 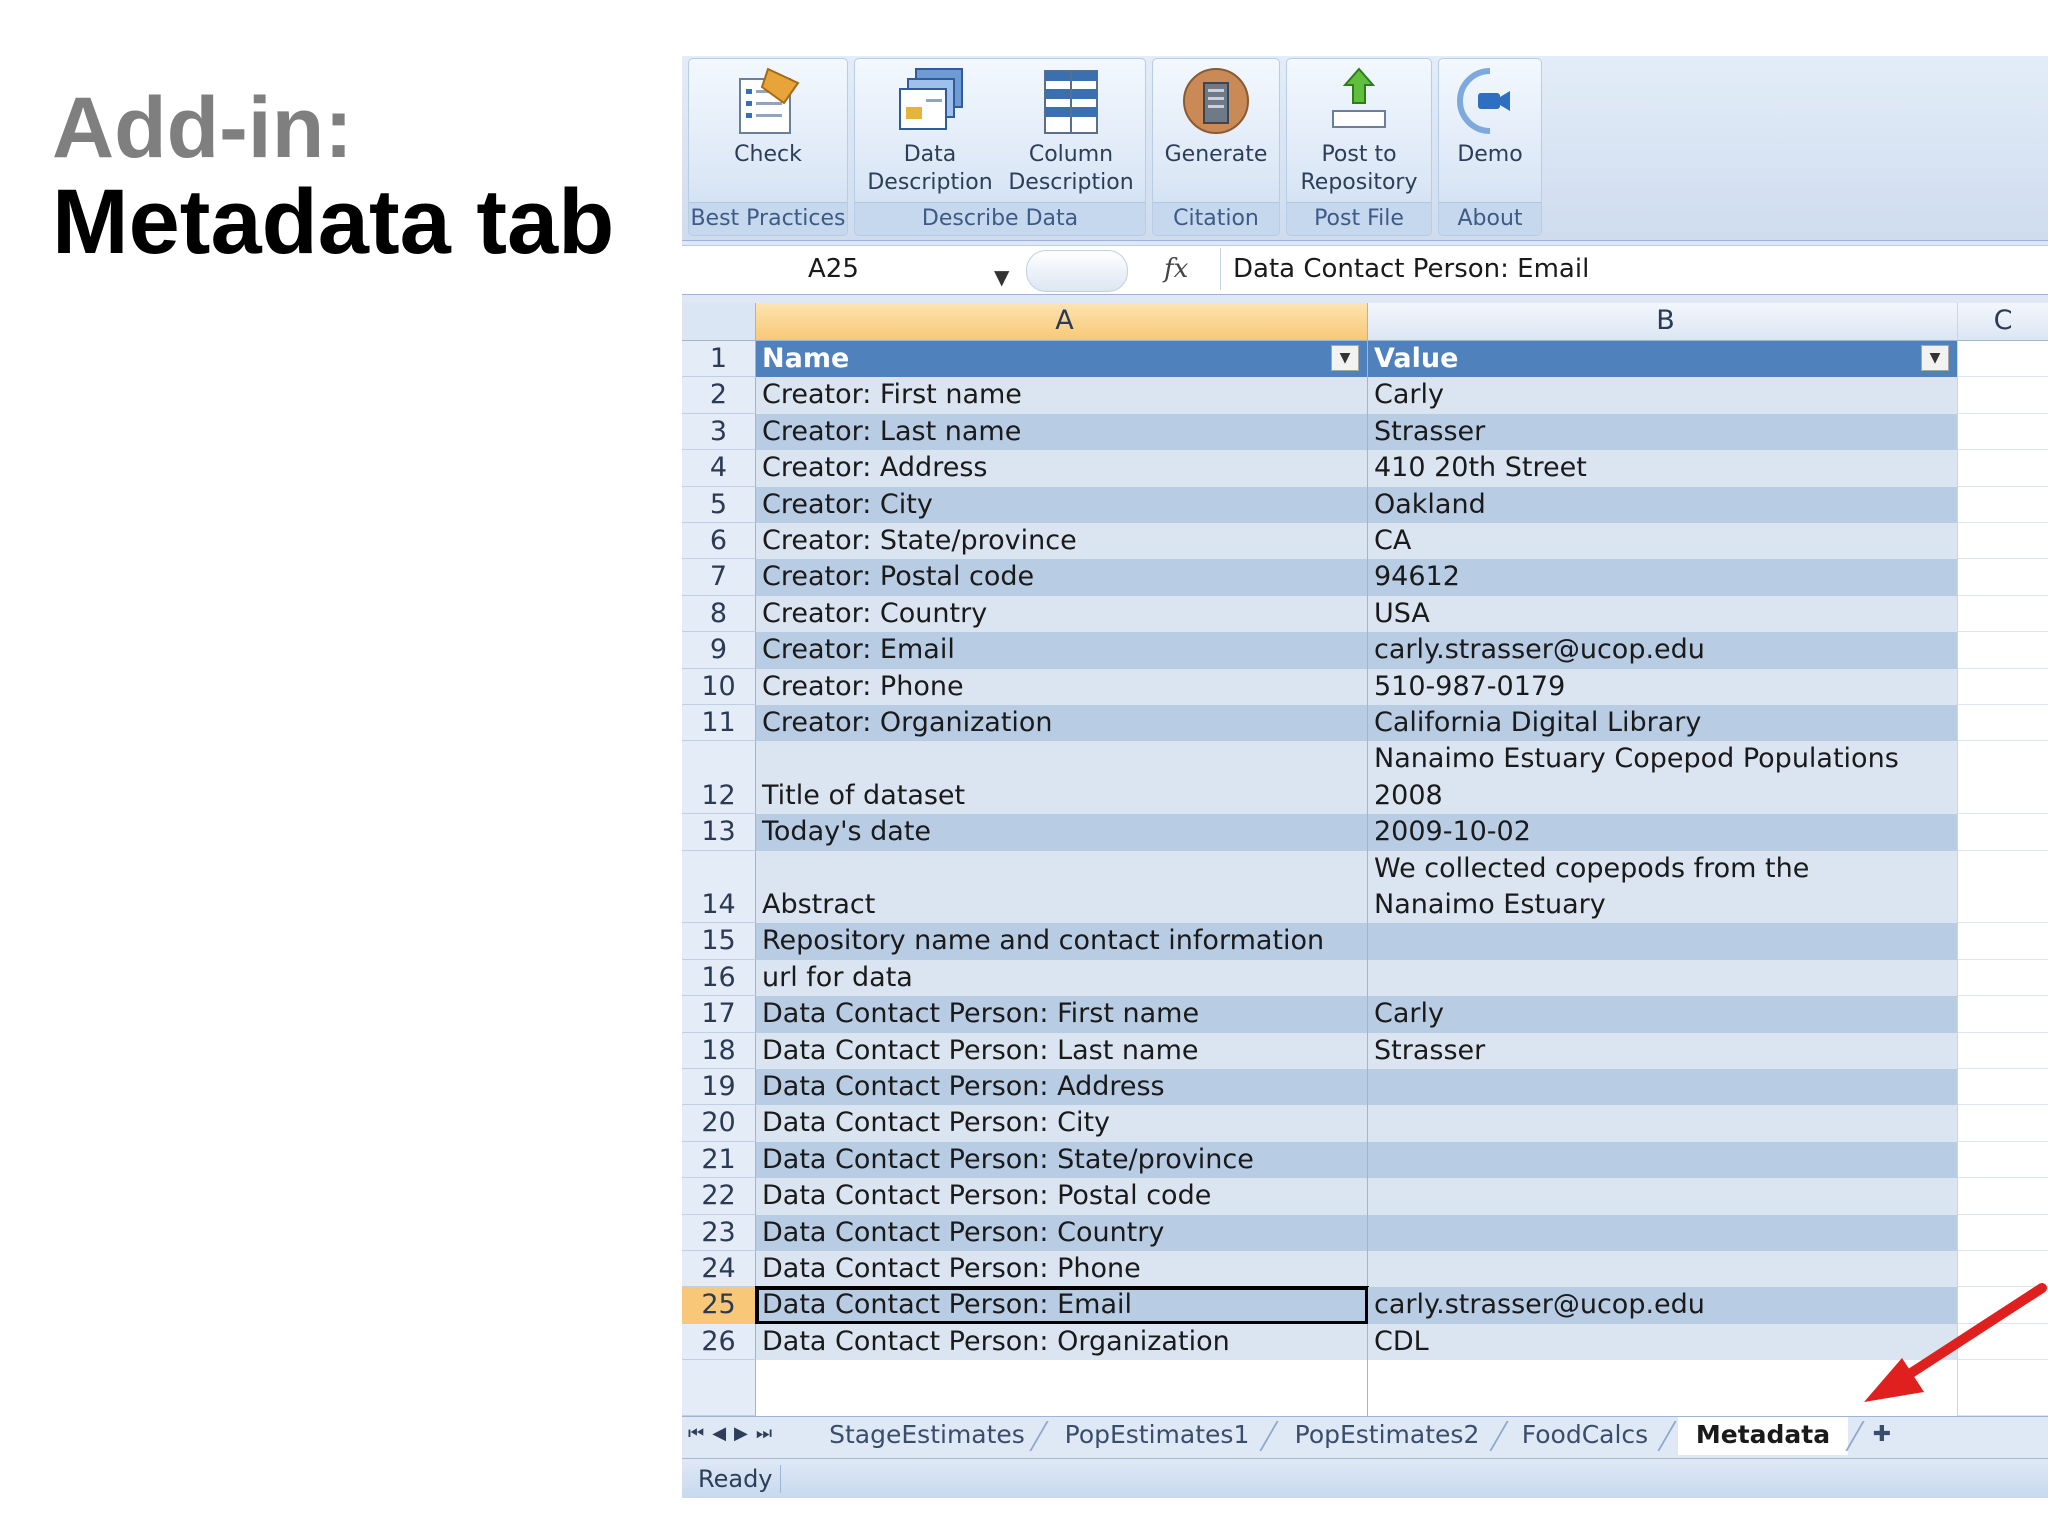 What do you see at coordinates (1062, 978) in the screenshot?
I see `cell-name: url for data` at bounding box center [1062, 978].